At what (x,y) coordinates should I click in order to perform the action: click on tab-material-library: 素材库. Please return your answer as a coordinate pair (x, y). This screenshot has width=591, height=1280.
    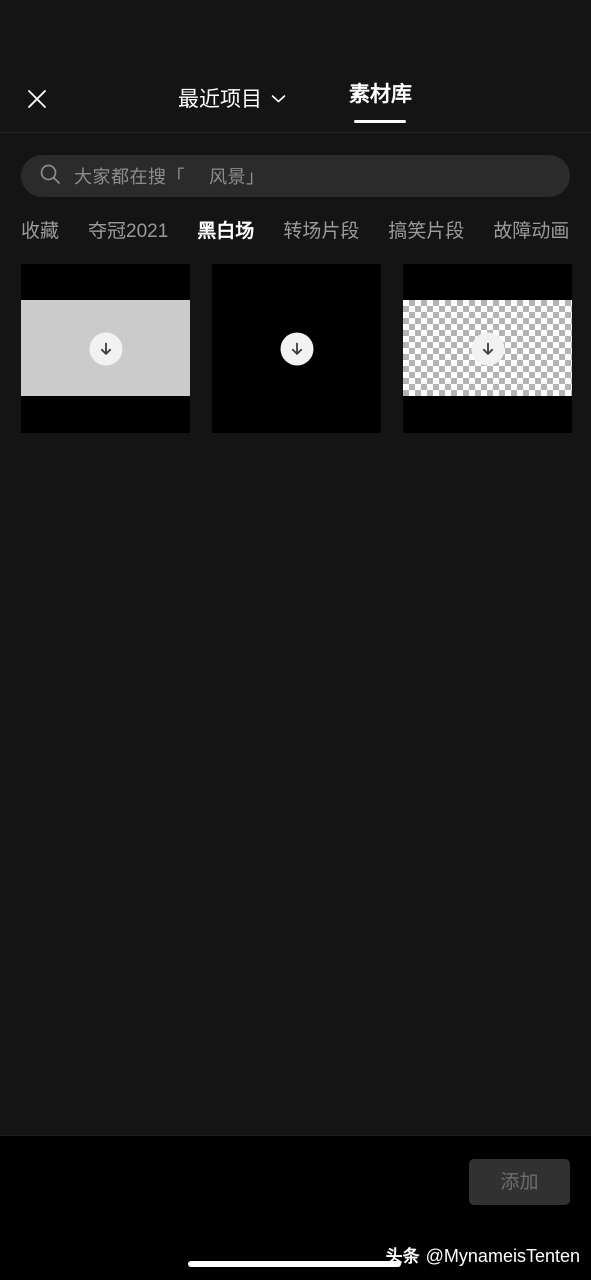
    Looking at the image, I should click on (380, 99).